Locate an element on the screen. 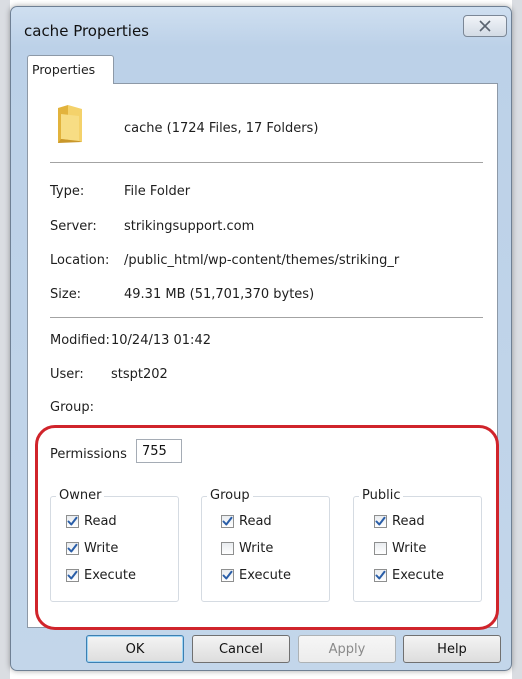 The width and height of the screenshot is (522, 679). folder-summary: cache (1724 Files, 17 Folders) is located at coordinates (221, 128).